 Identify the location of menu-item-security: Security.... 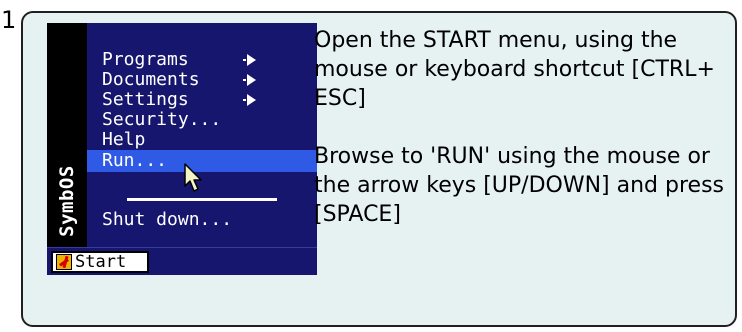
(202, 120).